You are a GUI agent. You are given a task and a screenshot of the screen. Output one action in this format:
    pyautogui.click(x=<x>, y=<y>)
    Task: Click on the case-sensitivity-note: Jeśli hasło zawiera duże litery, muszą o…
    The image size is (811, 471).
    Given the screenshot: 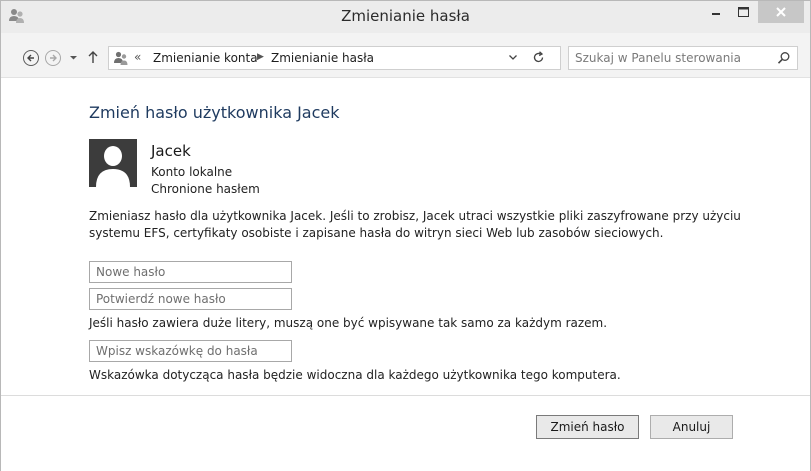 What is the action you would take?
    pyautogui.click(x=348, y=323)
    